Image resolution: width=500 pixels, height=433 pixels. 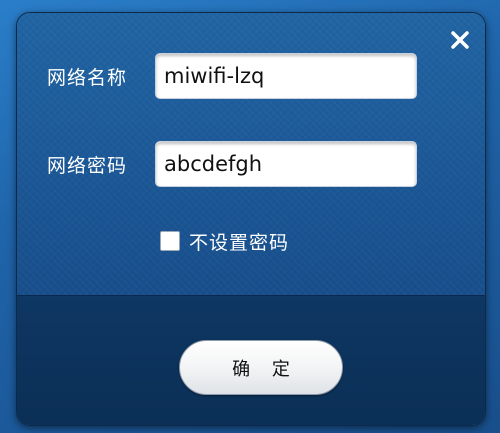 I want to click on no-password-checkbox-label: 不设置密码, so click(x=239, y=242).